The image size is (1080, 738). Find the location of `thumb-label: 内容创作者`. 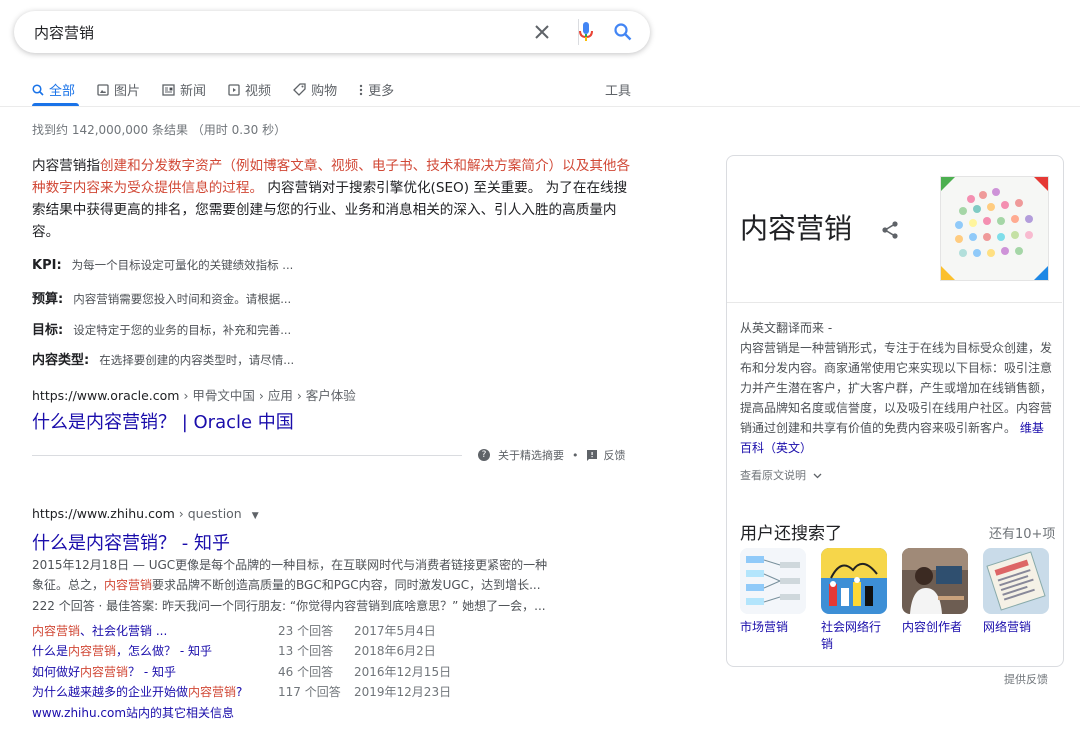

thumb-label: 内容创作者 is located at coordinates (937, 627).